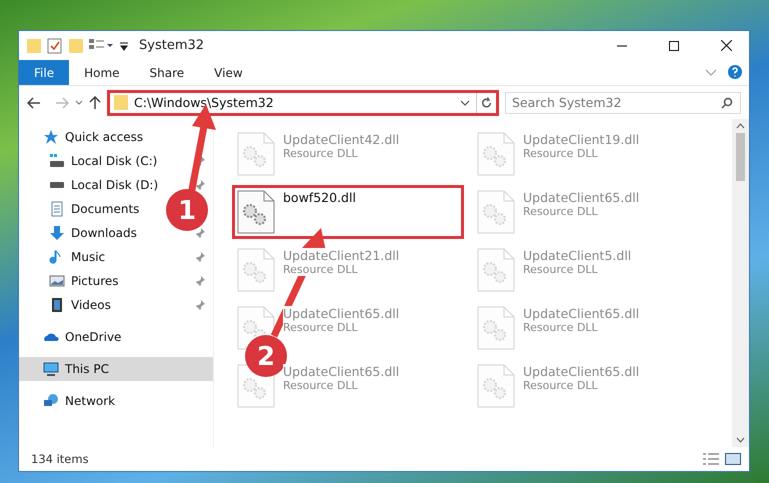 The image size is (769, 483). What do you see at coordinates (116, 401) in the screenshot?
I see `sidebar-item: Network` at bounding box center [116, 401].